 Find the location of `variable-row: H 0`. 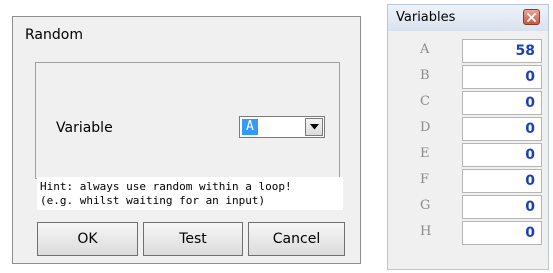

variable-row: H 0 is located at coordinates (470, 233).